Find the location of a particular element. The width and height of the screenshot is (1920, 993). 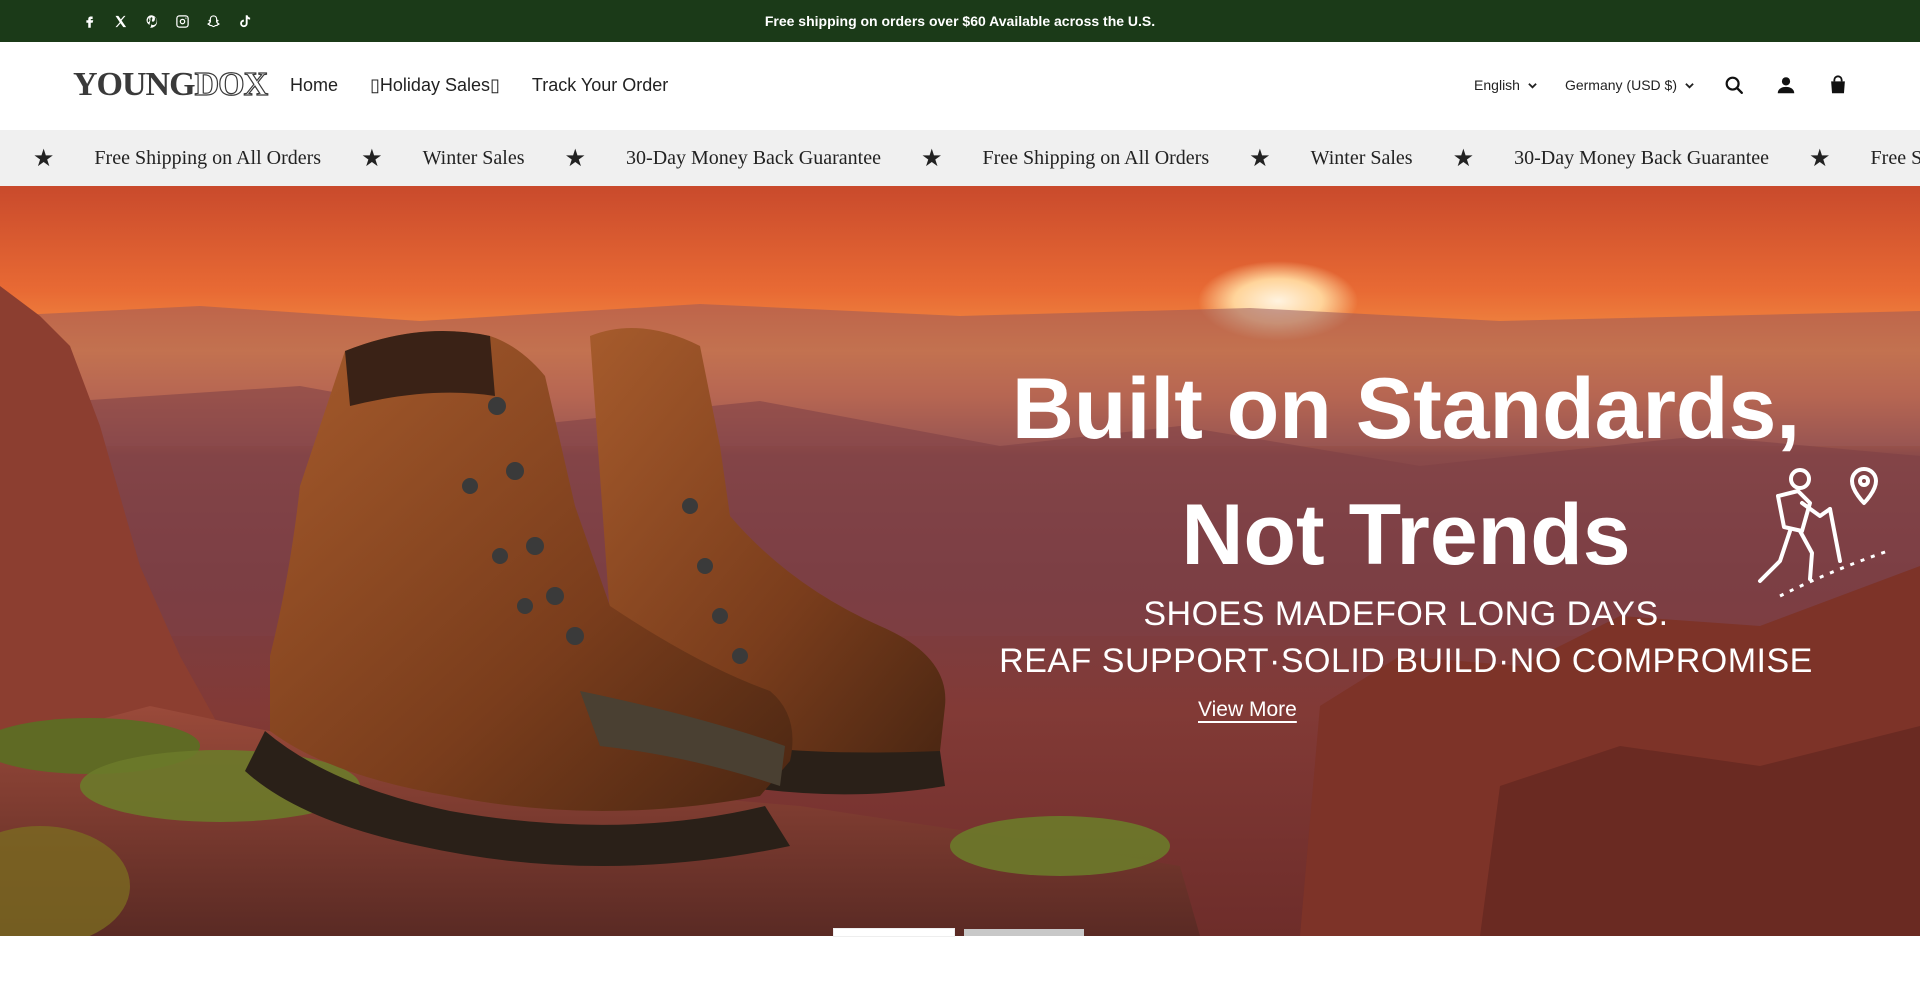

hero-title: Built on Standards, Not Trends is located at coordinates (1406, 472).